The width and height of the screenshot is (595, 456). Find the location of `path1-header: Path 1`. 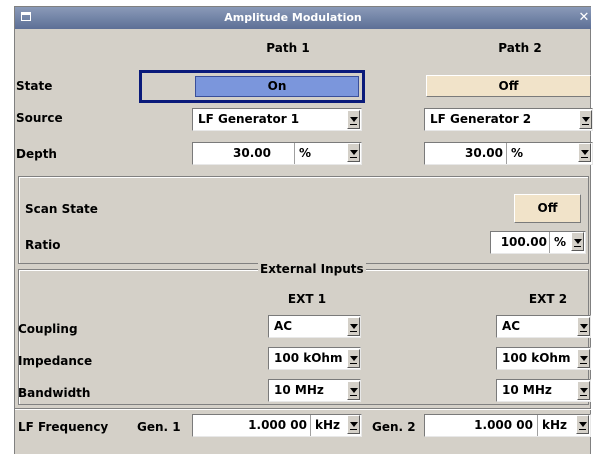

path1-header: Path 1 is located at coordinates (288, 48).